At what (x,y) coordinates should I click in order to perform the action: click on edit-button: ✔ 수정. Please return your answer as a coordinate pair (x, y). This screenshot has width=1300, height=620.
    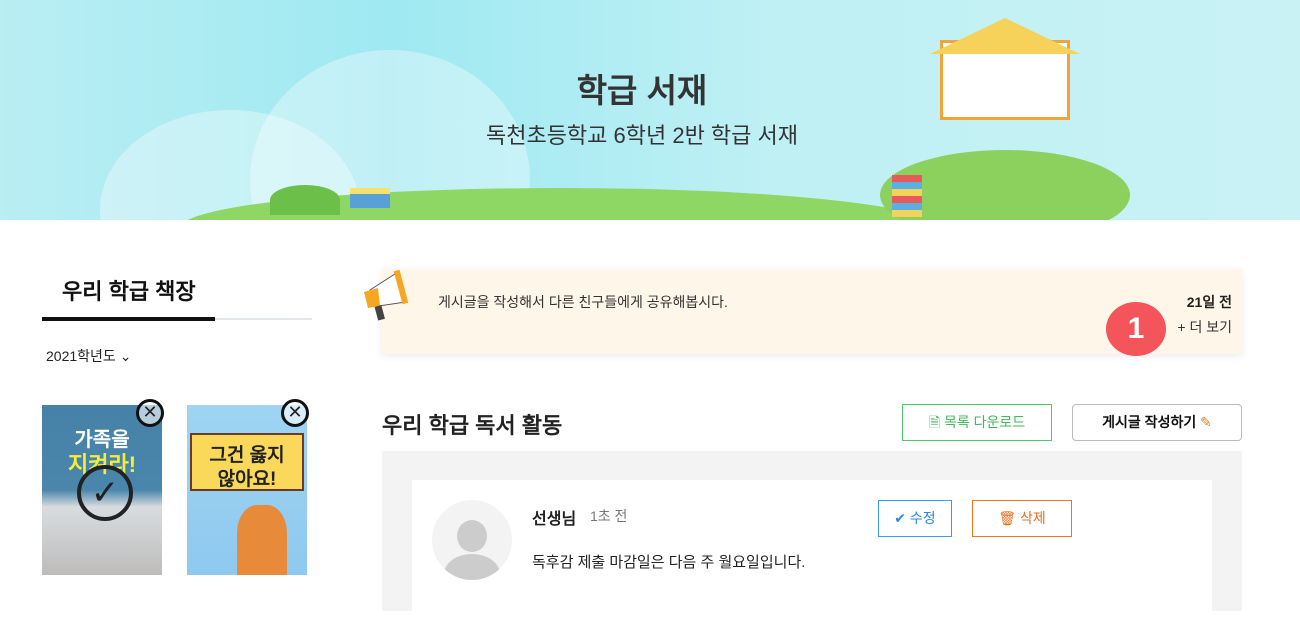
    Looking at the image, I should click on (915, 518).